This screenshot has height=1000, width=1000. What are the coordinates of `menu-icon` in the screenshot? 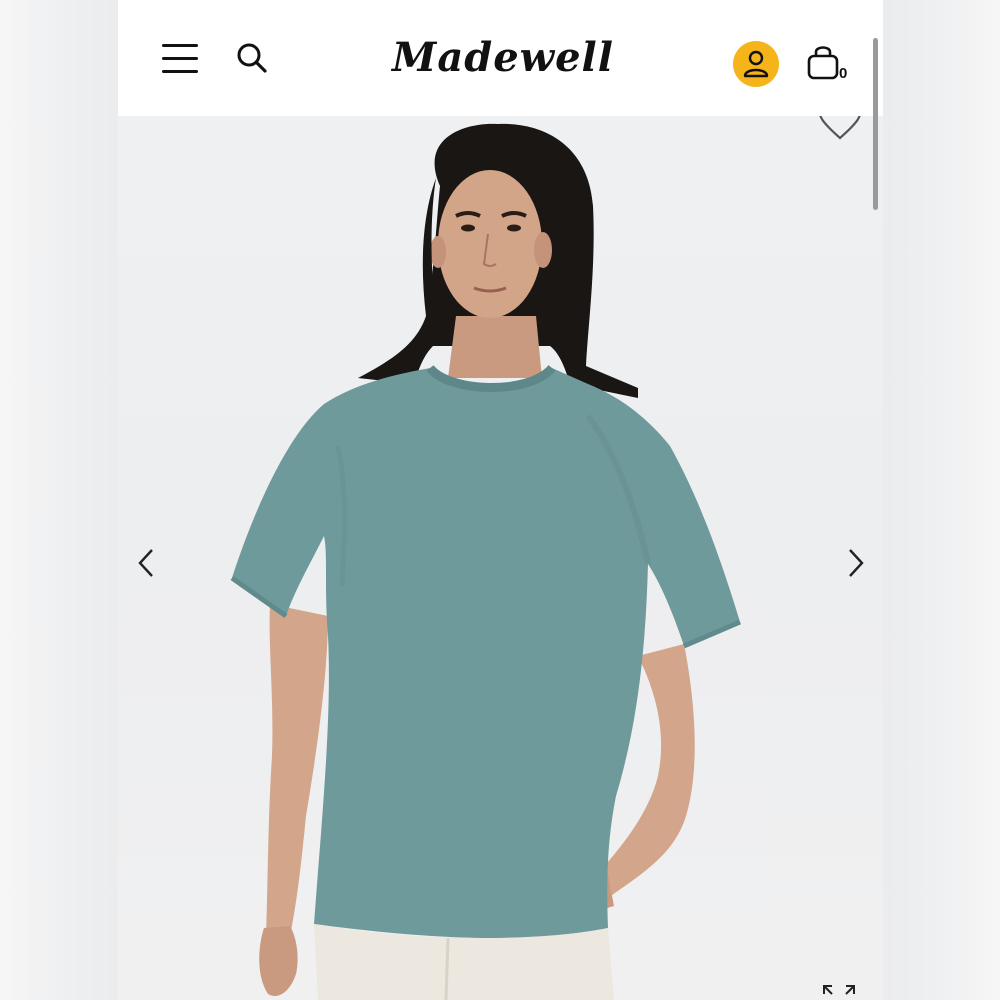 It's located at (180, 45).